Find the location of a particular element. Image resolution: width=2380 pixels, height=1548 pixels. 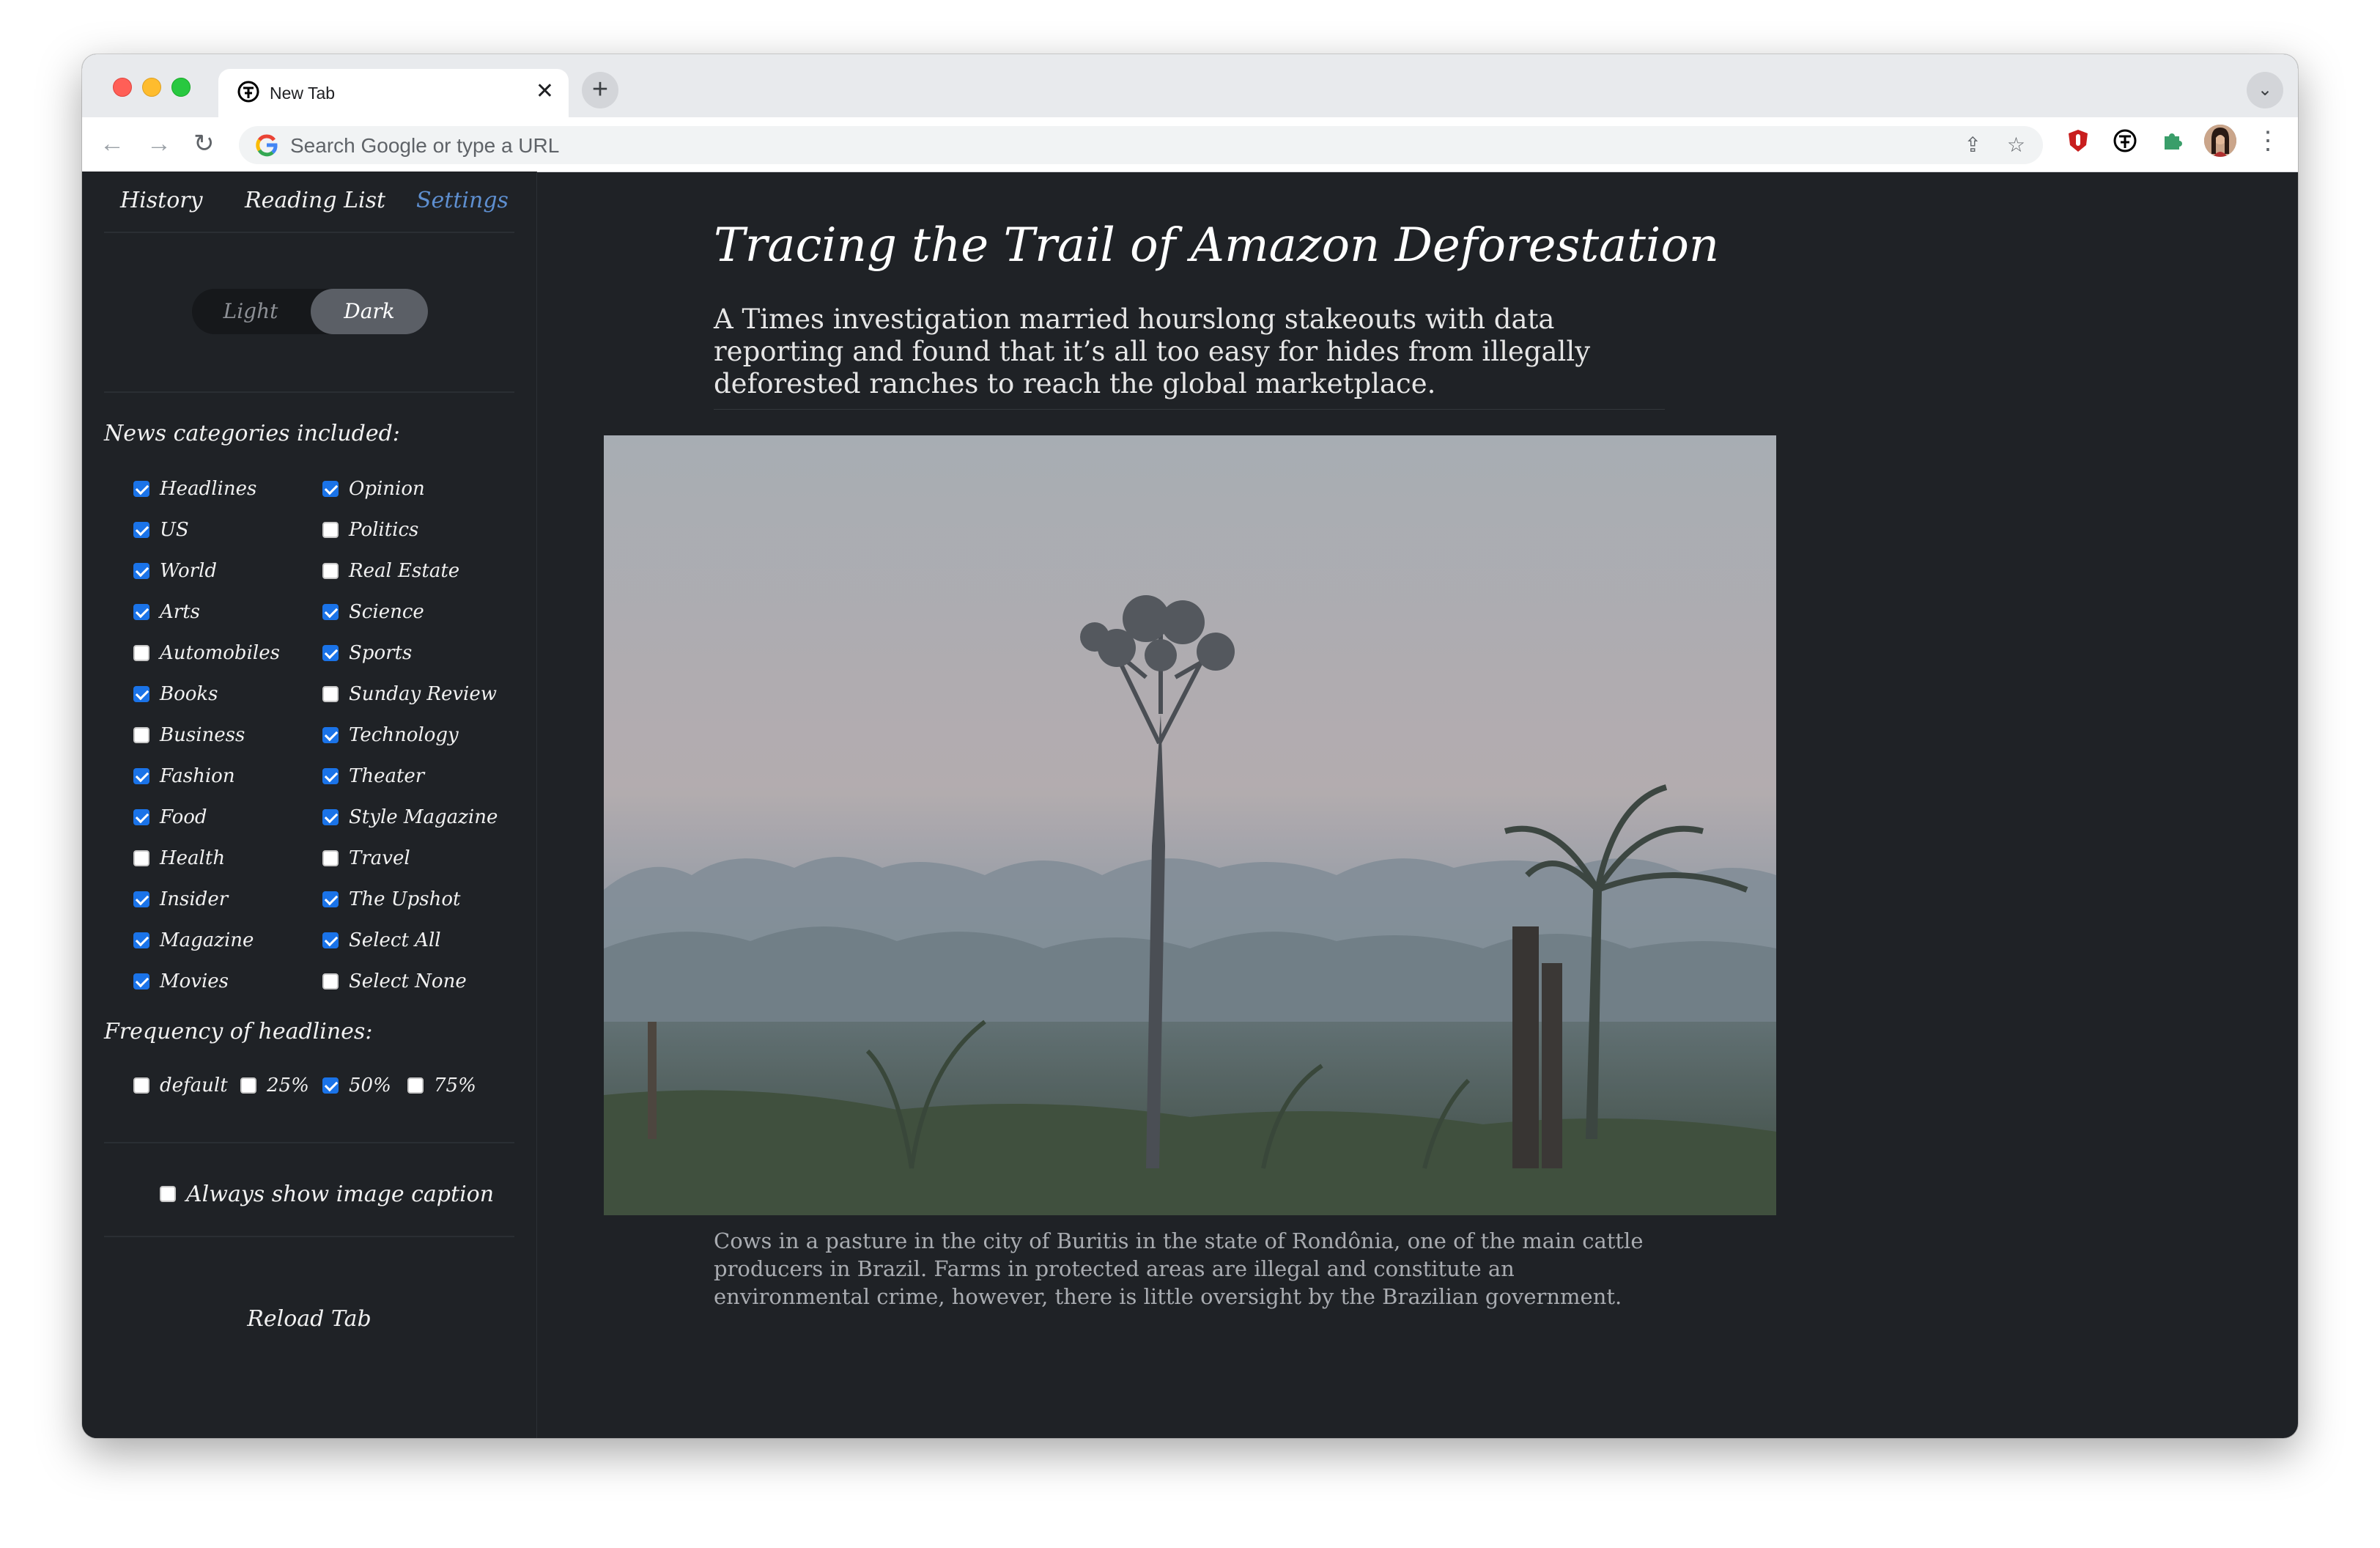

category-arts-label: Arts is located at coordinates (180, 612).